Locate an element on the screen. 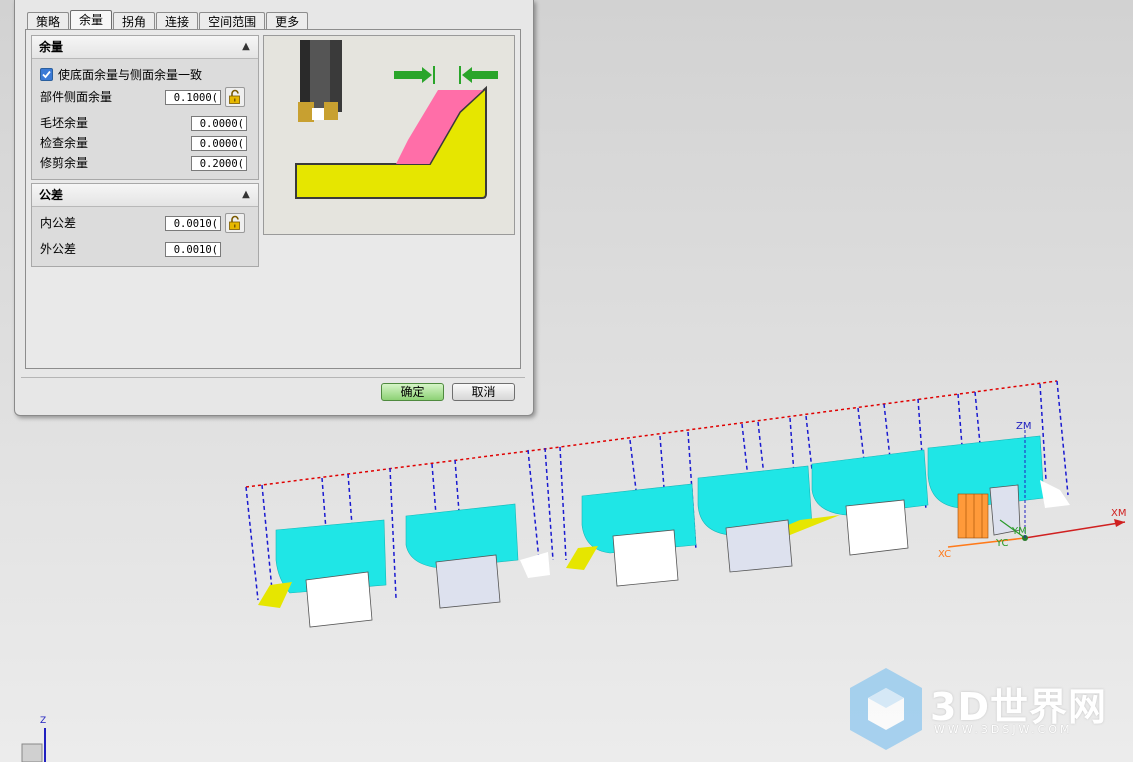  stock-group-header: 余量 ▲ is located at coordinates (145, 47).